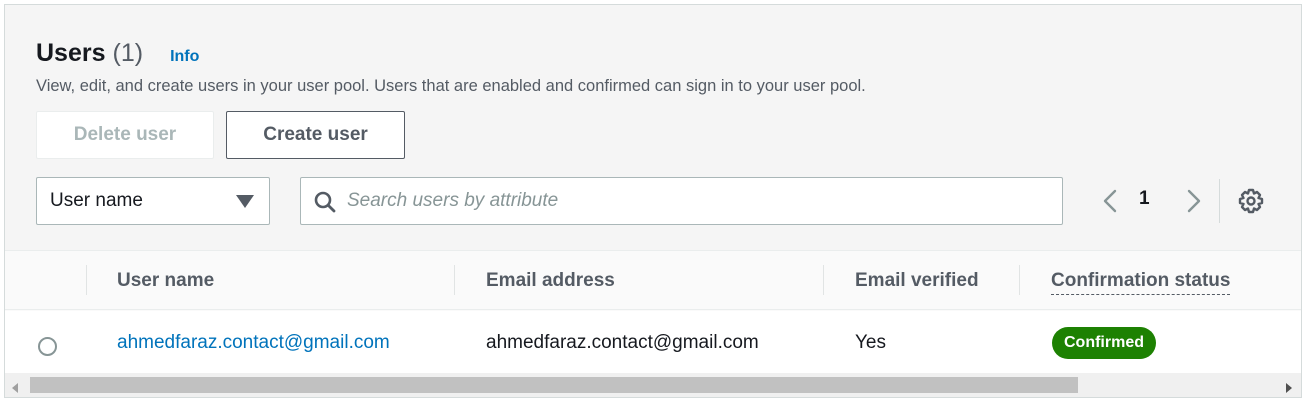  I want to click on column-header-email-verified: Email verified, so click(917, 281).